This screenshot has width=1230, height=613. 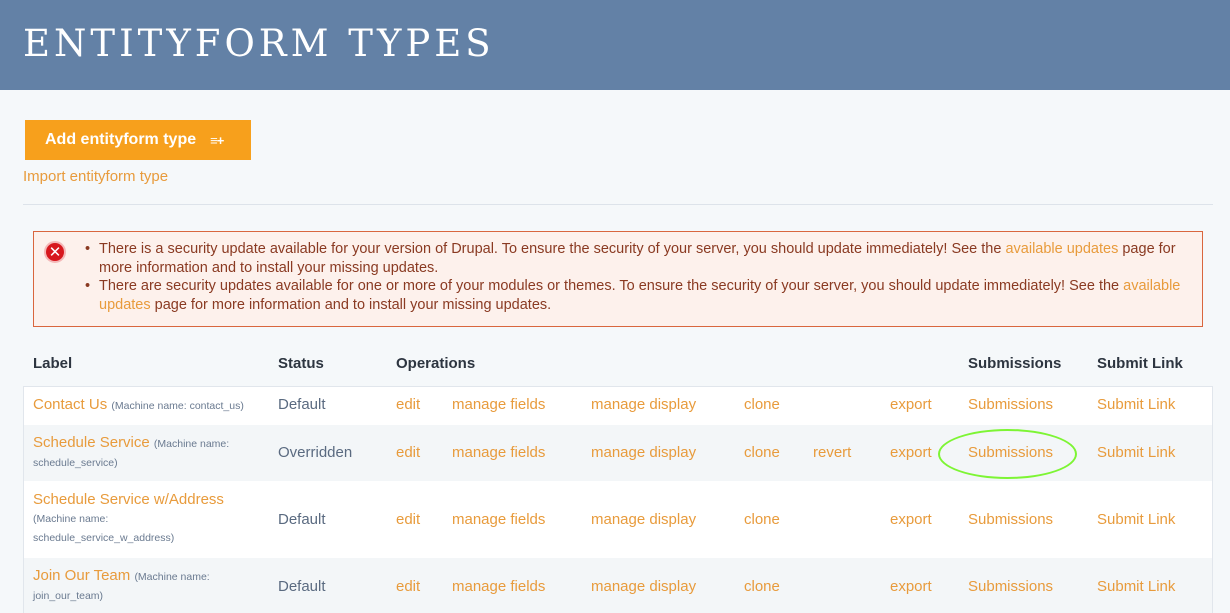 I want to click on available-updates-link: available updates, so click(x=1061, y=249).